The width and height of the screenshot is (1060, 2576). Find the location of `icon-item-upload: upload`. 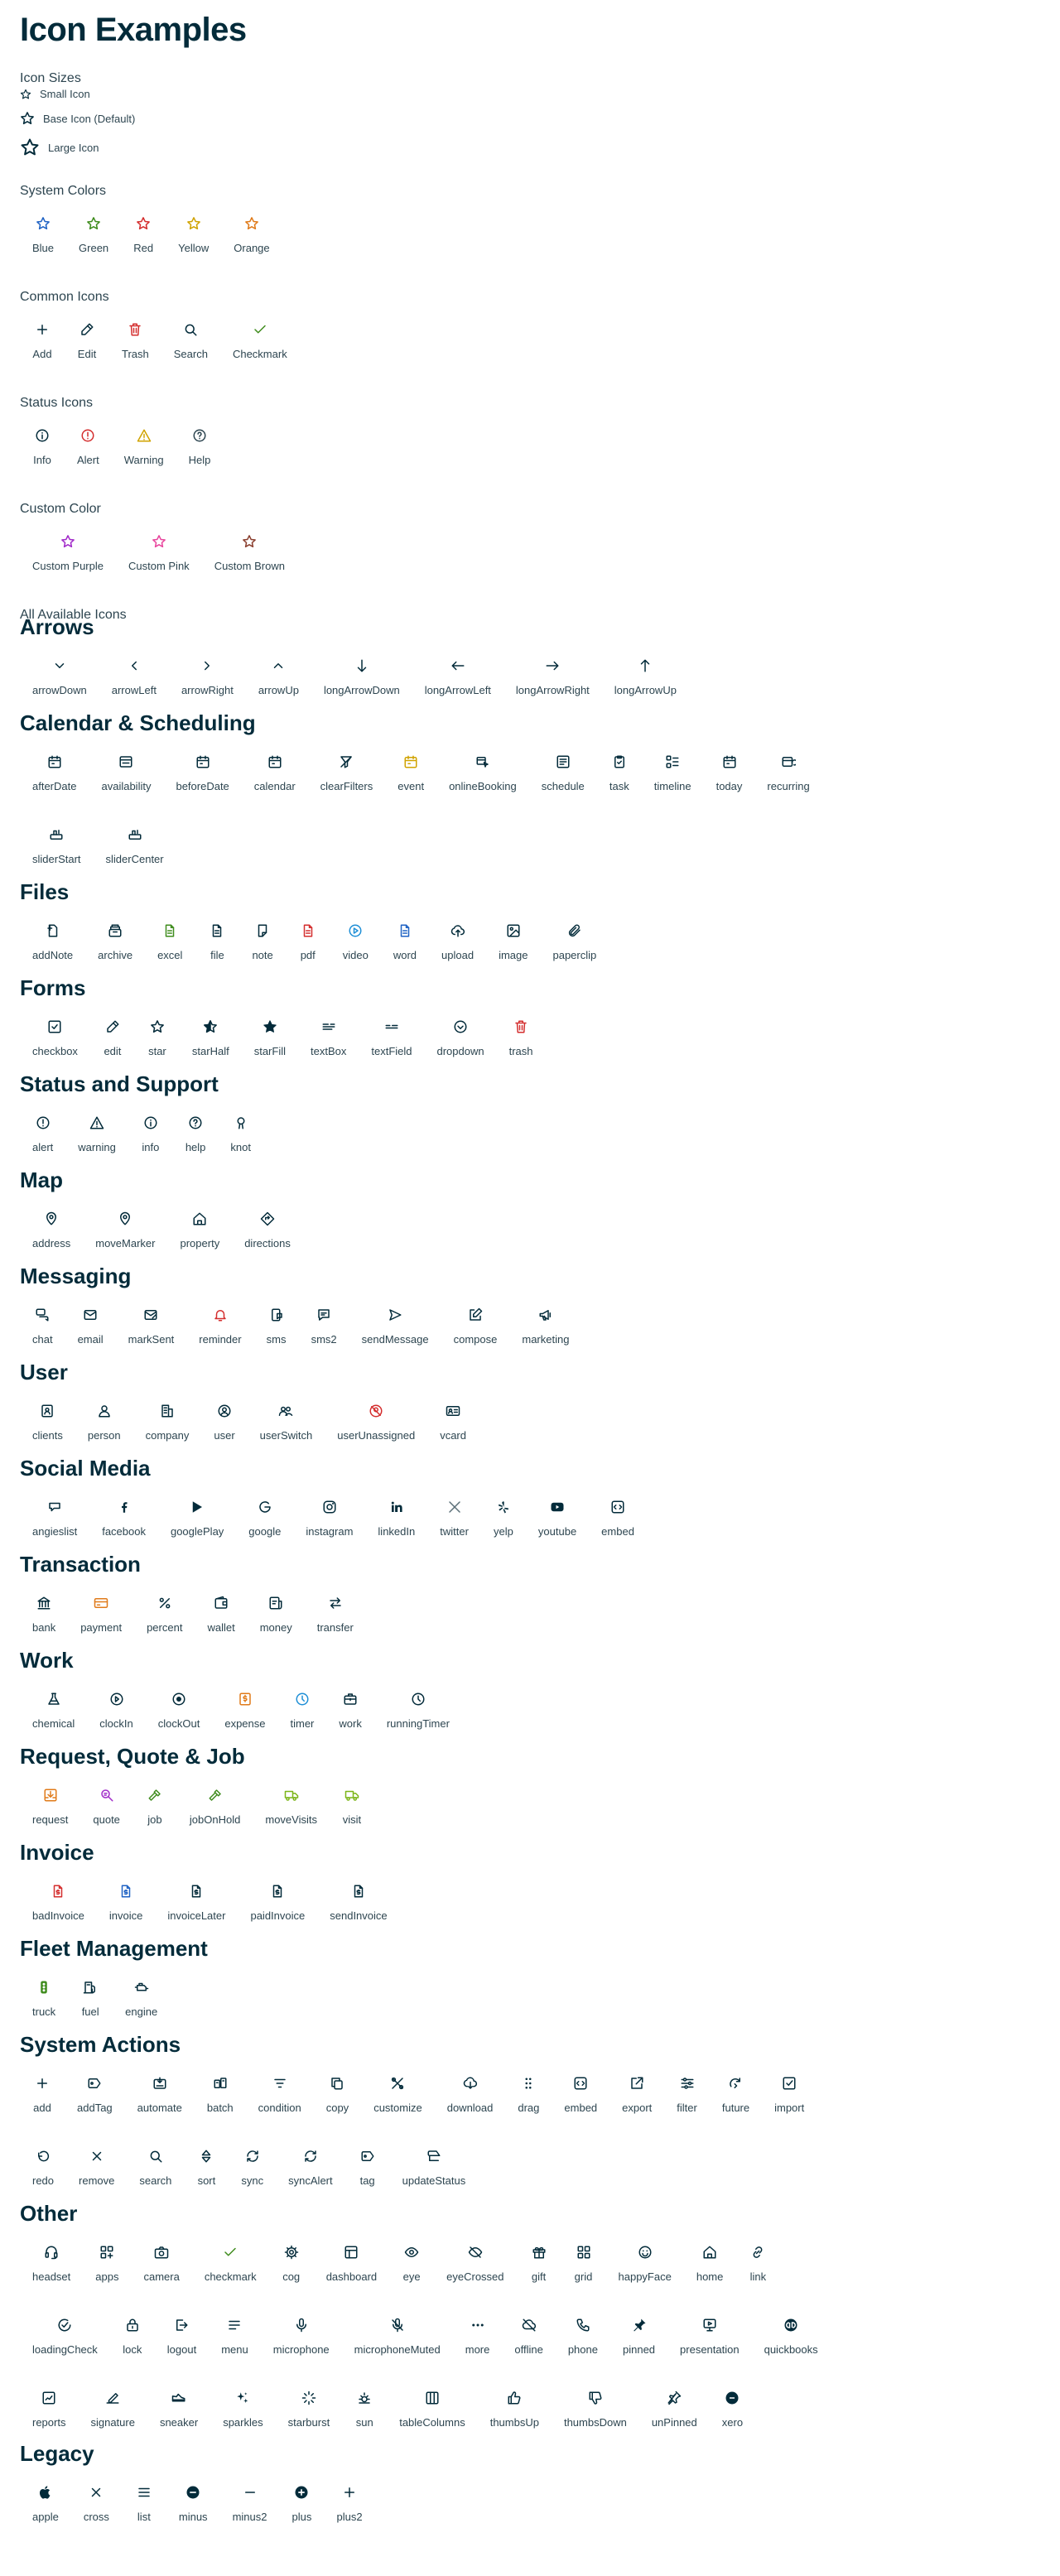

icon-item-upload: upload is located at coordinates (457, 941).